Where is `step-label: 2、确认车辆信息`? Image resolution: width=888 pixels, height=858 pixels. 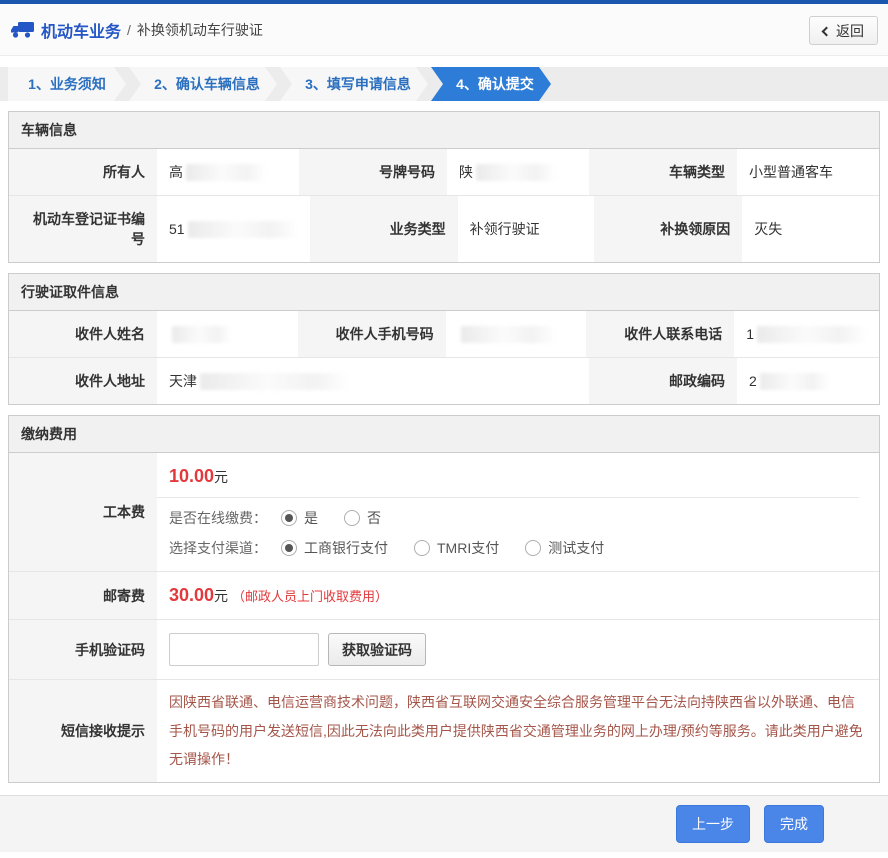
step-label: 2、确认车辆信息 is located at coordinates (207, 84).